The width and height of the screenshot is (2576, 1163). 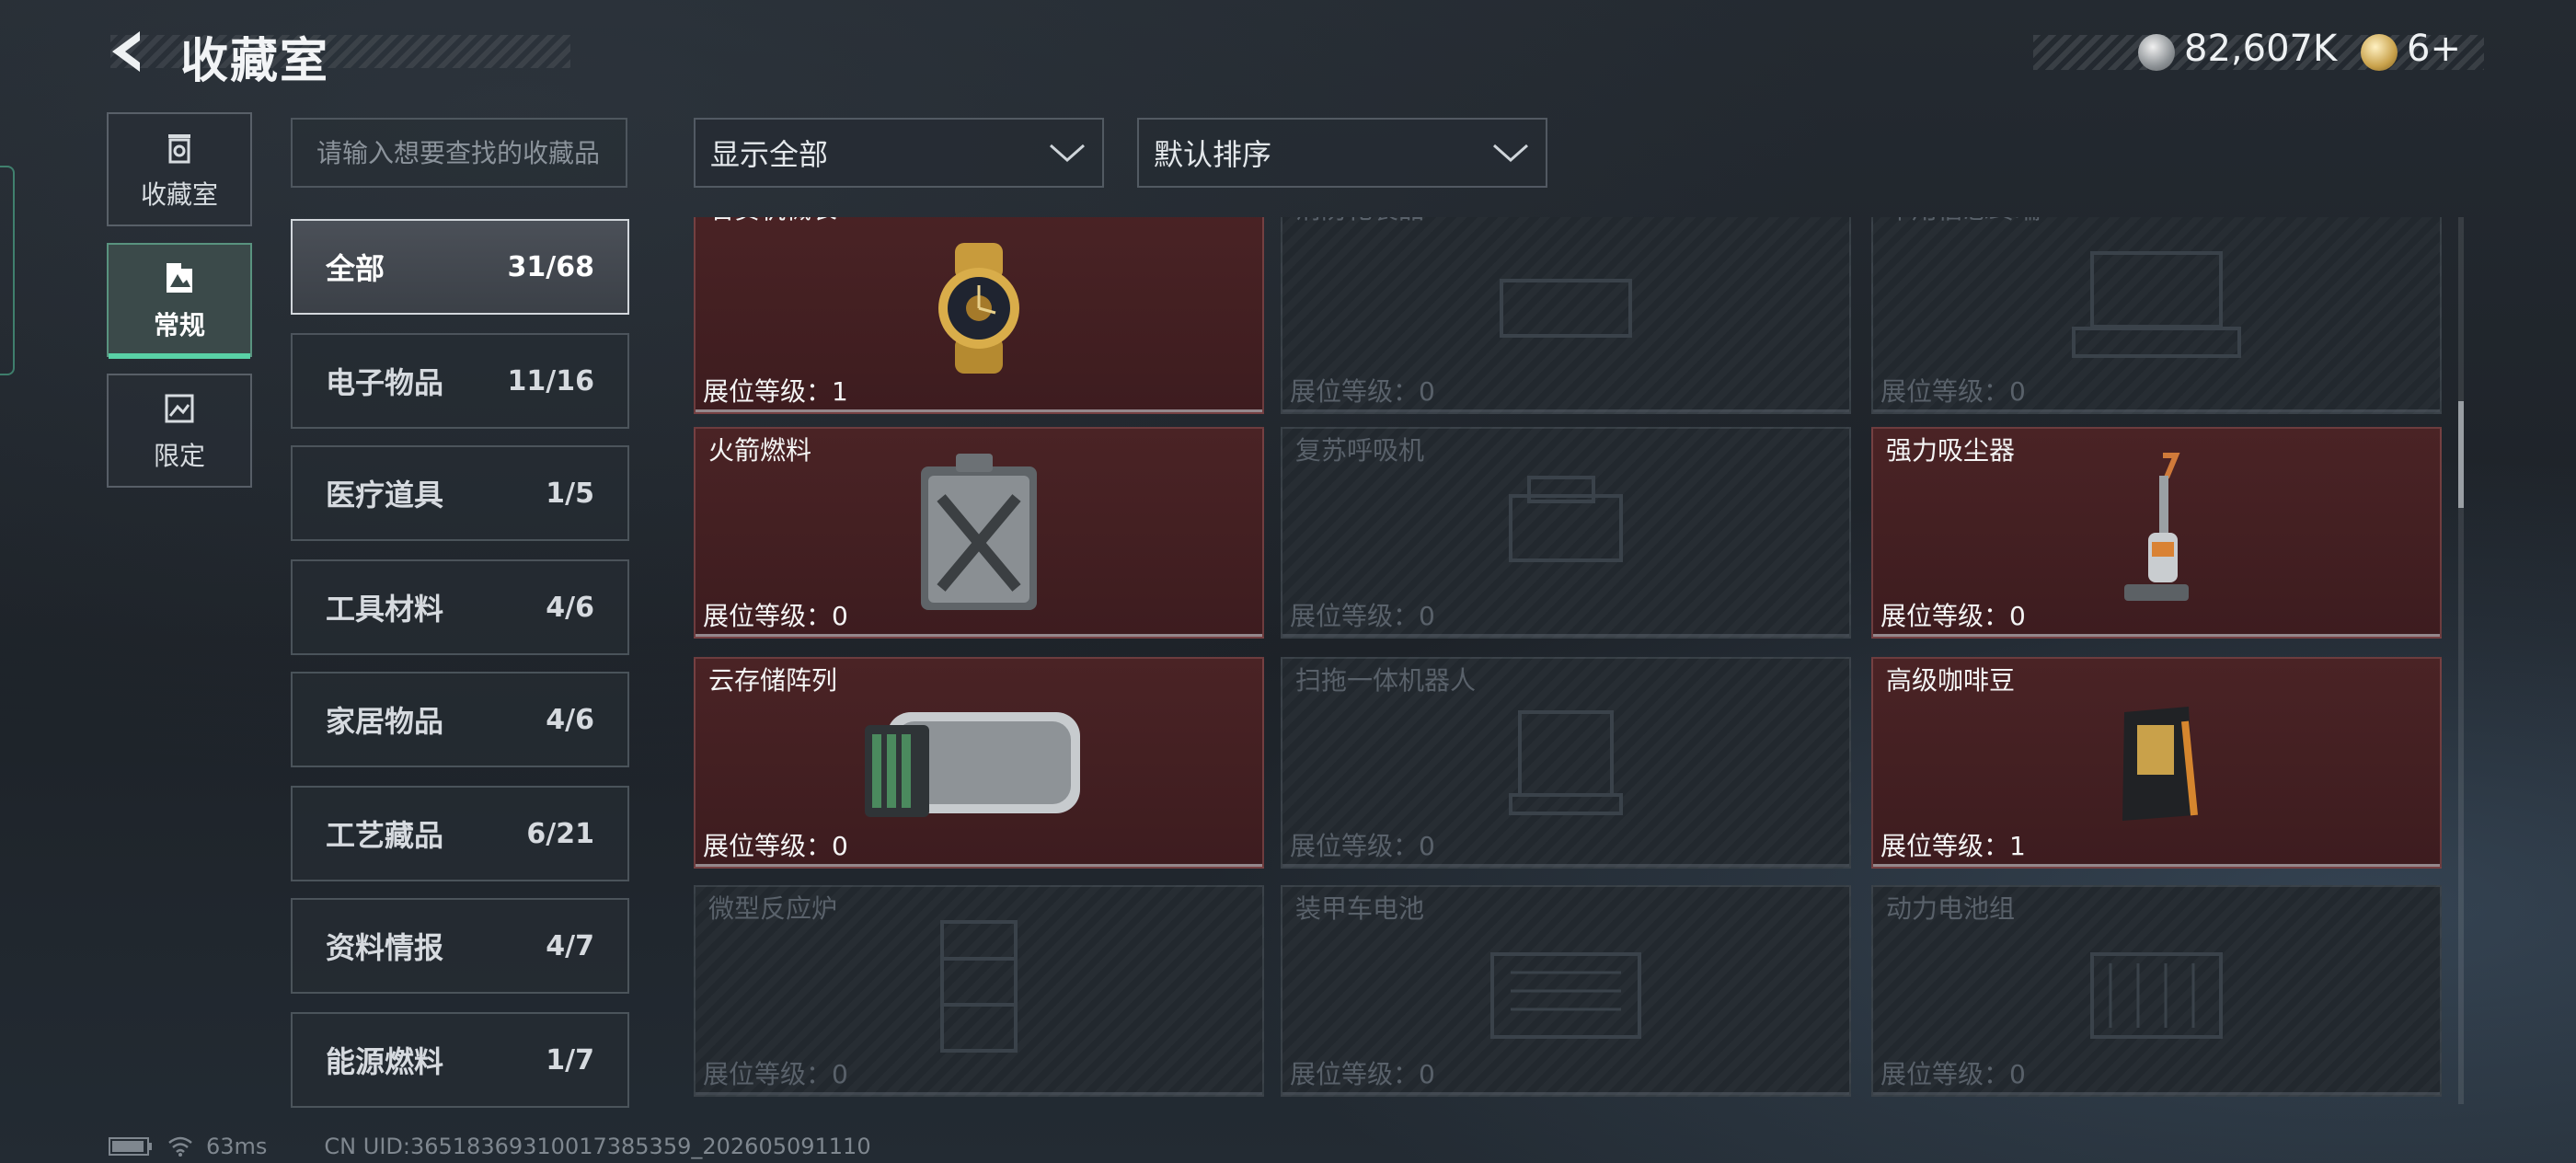 What do you see at coordinates (1566, 308) in the screenshot?
I see `device-silhouette-icon` at bounding box center [1566, 308].